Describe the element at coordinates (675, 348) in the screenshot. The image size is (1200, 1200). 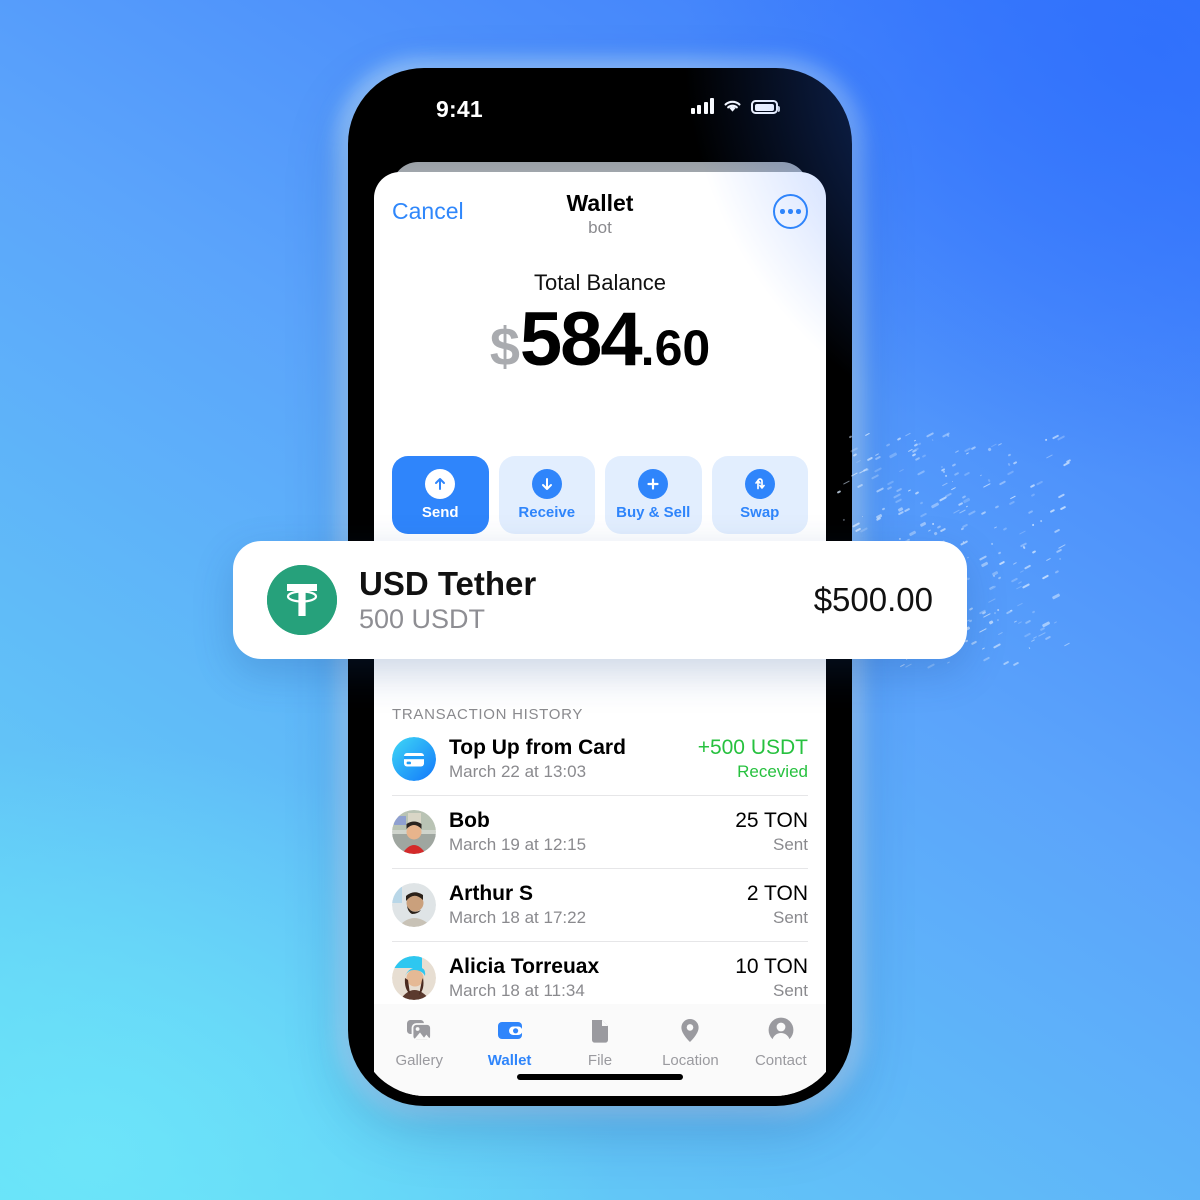
I see `balance-decimal: .60` at that location.